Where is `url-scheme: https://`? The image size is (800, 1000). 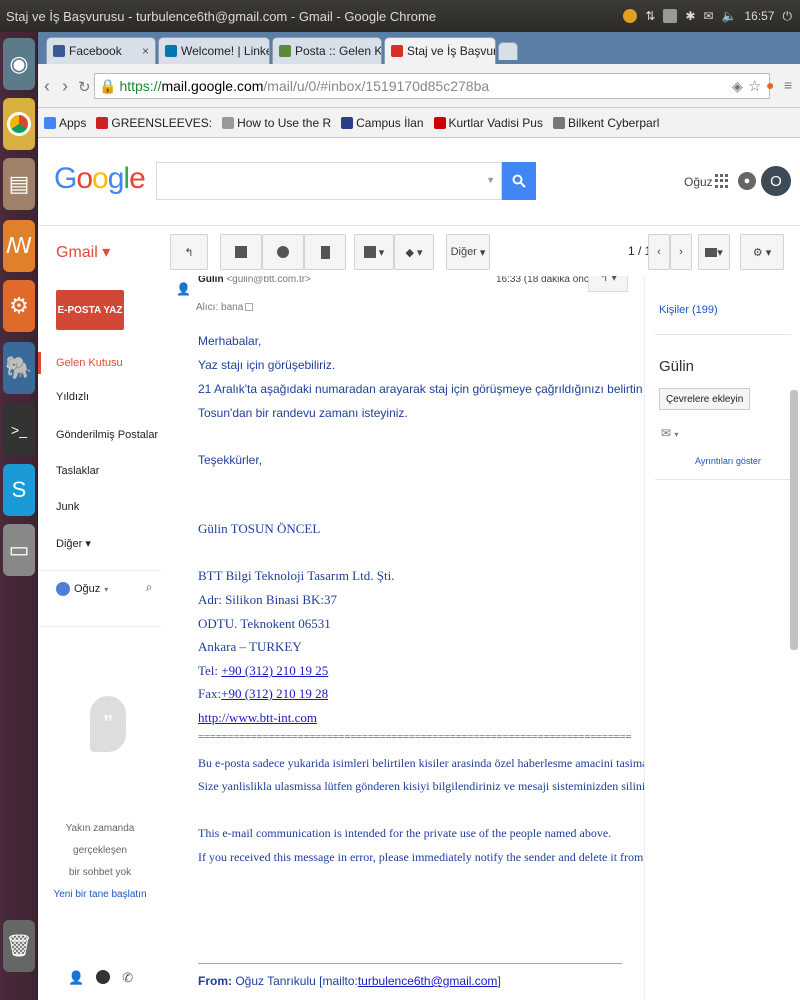 url-scheme: https:// is located at coordinates (140, 86).